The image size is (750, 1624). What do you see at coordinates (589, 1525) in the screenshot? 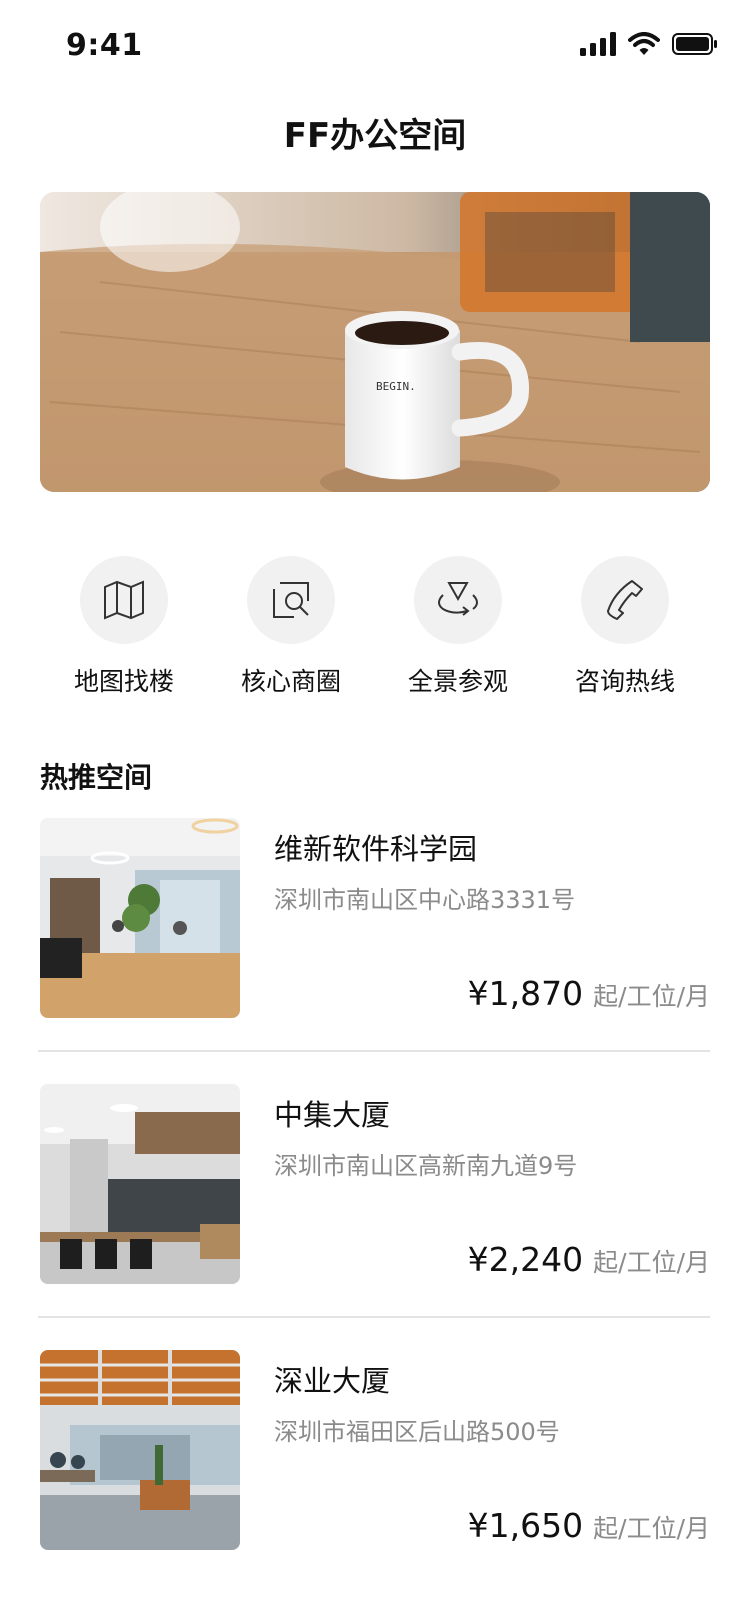
I see `listing-price-block: ¥1,650 起/工位/月` at bounding box center [589, 1525].